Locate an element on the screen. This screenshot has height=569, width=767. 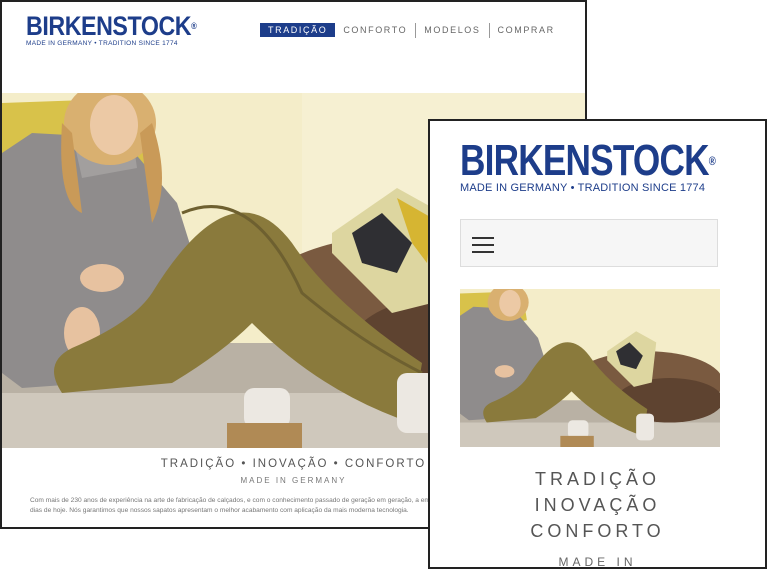
hamburger-icon is located at coordinates (483, 247).